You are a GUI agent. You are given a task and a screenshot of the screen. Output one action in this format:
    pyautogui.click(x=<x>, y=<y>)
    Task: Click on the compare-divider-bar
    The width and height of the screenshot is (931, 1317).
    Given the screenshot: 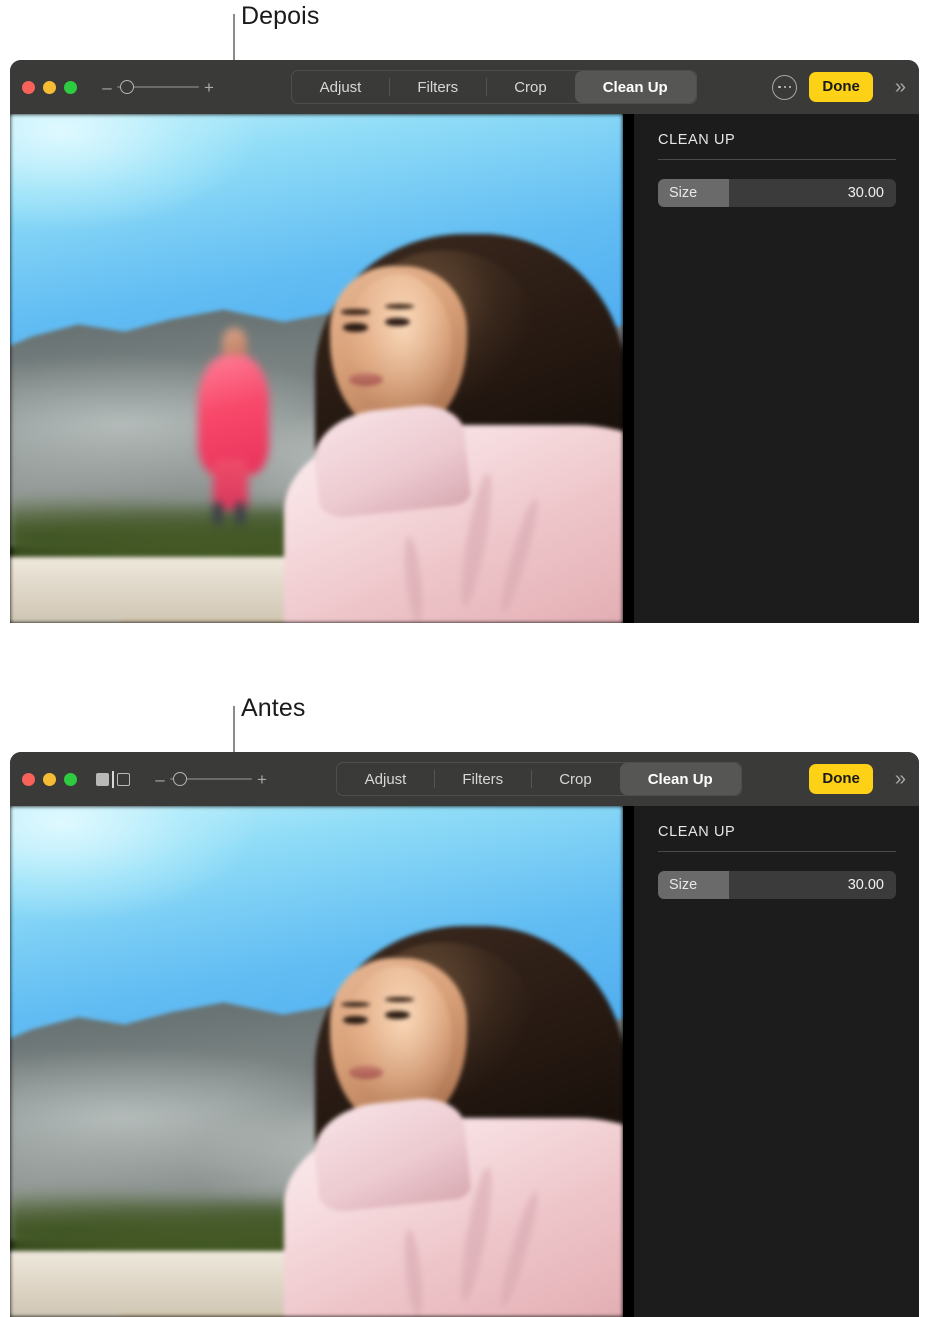 What is the action you would take?
    pyautogui.click(x=113, y=779)
    